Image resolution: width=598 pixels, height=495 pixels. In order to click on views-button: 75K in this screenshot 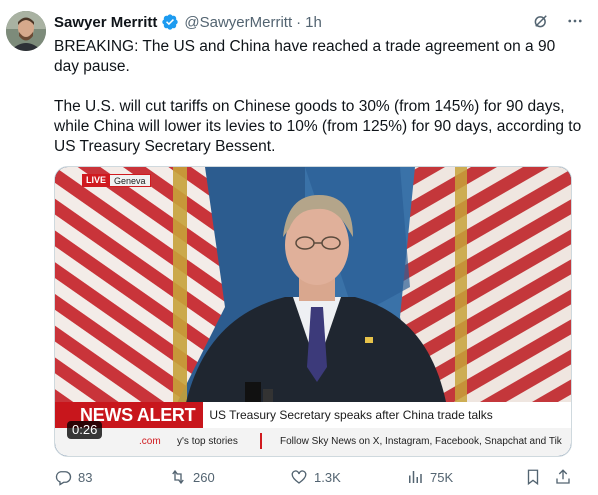, I will do `click(429, 477)`.